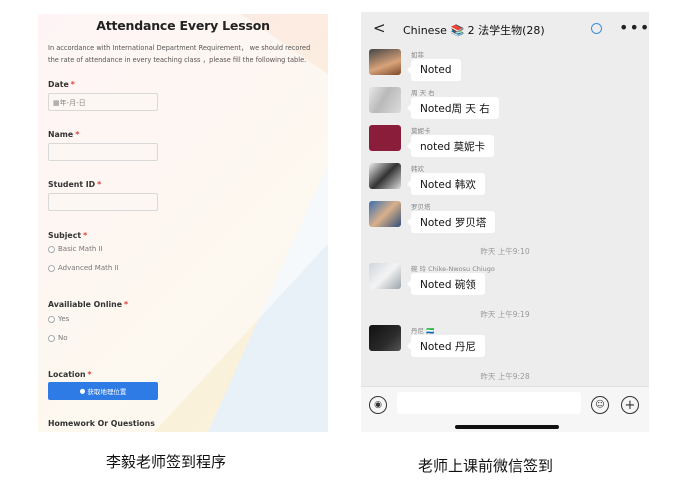 This screenshot has width=693, height=496. What do you see at coordinates (450, 146) in the screenshot?
I see `message-bubble: noted 莫妮卡` at bounding box center [450, 146].